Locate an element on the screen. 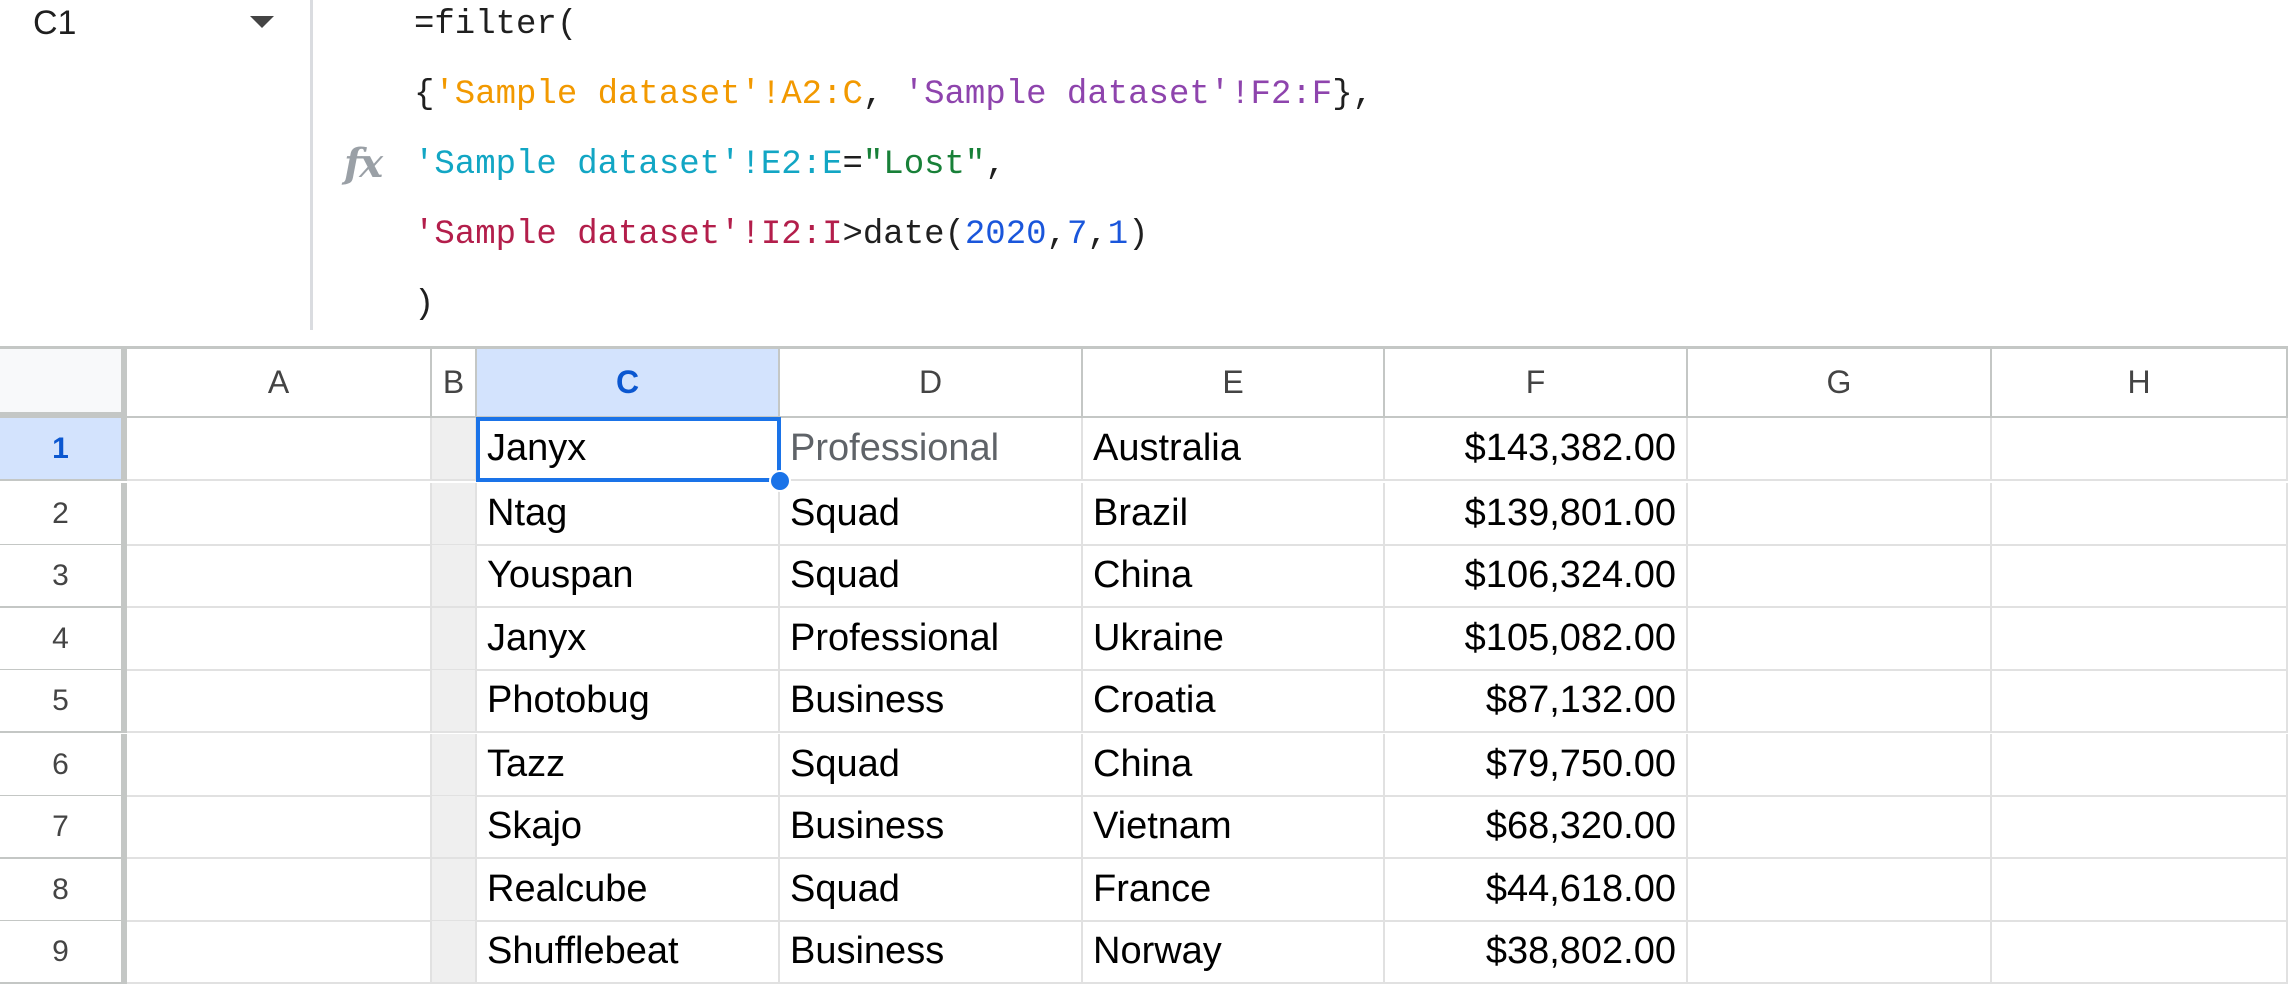 This screenshot has height=984, width=2288. cell-h2 is located at coordinates (2140, 514).